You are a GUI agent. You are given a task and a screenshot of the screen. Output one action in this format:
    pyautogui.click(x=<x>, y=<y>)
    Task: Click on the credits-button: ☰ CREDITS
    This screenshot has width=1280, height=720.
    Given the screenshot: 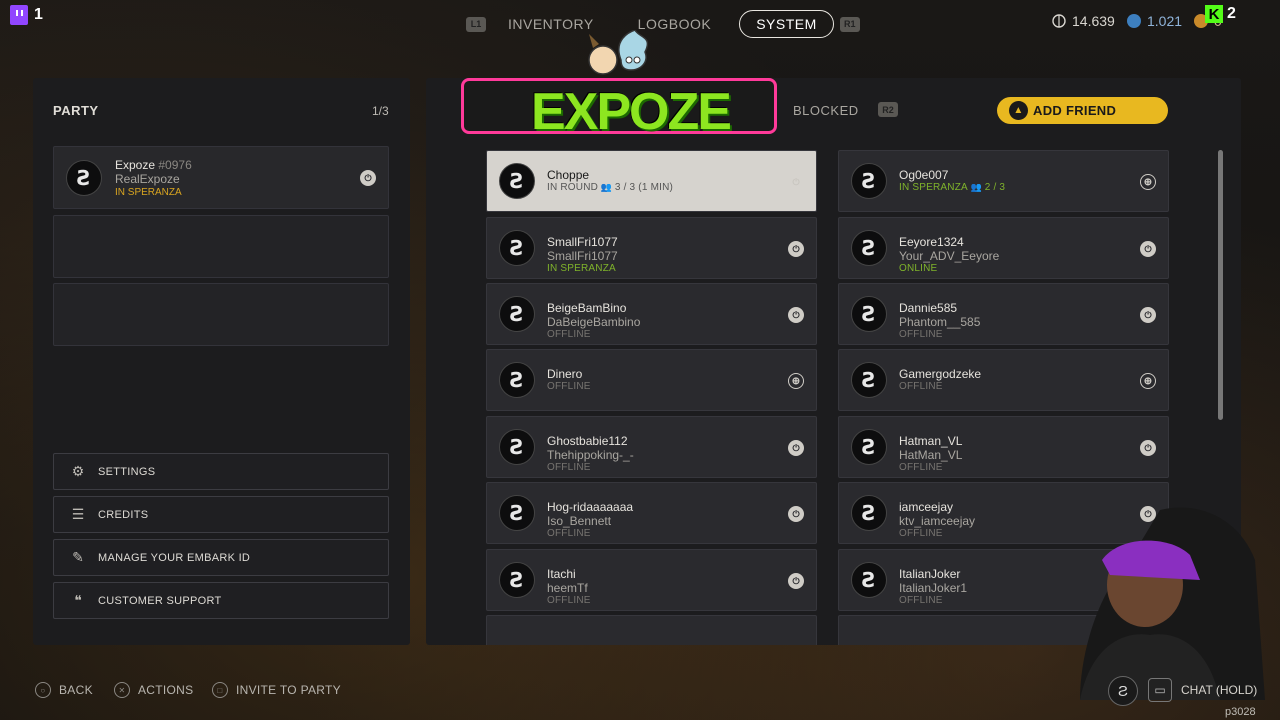 What is the action you would take?
    pyautogui.click(x=221, y=514)
    